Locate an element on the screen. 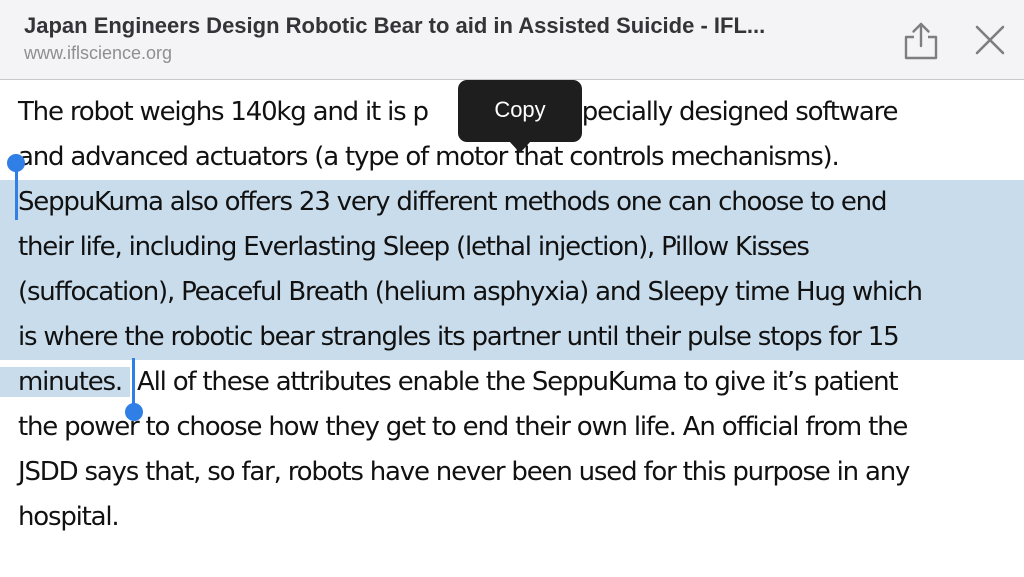 This screenshot has height=577, width=1024. copy-menu-arrow is located at coordinates (520, 147).